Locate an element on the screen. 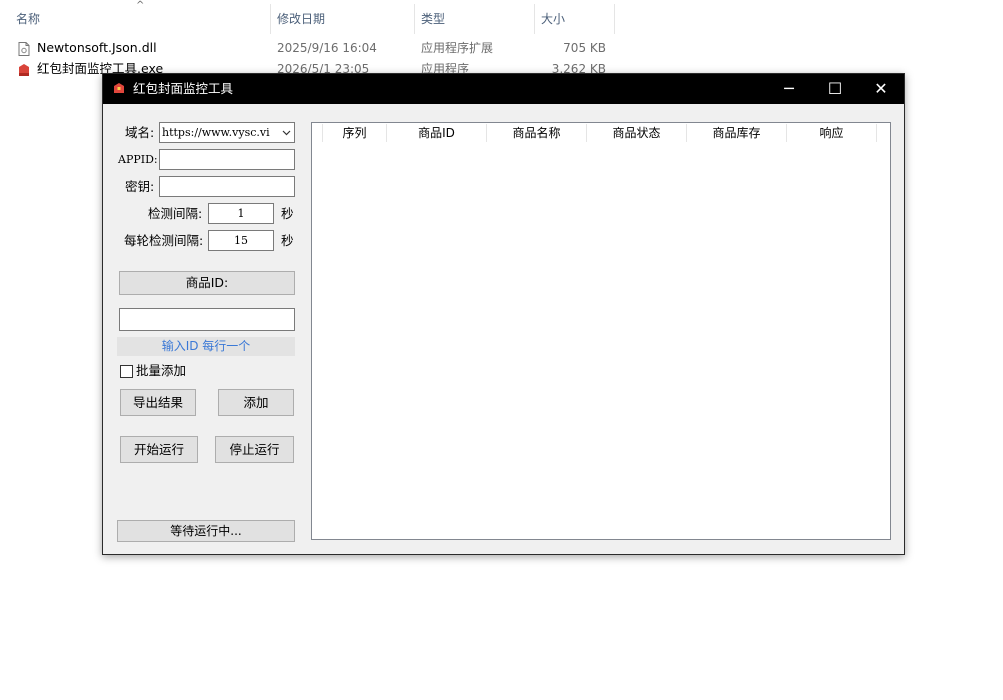  file-date: 2025/9/16 16:04 is located at coordinates (327, 48).